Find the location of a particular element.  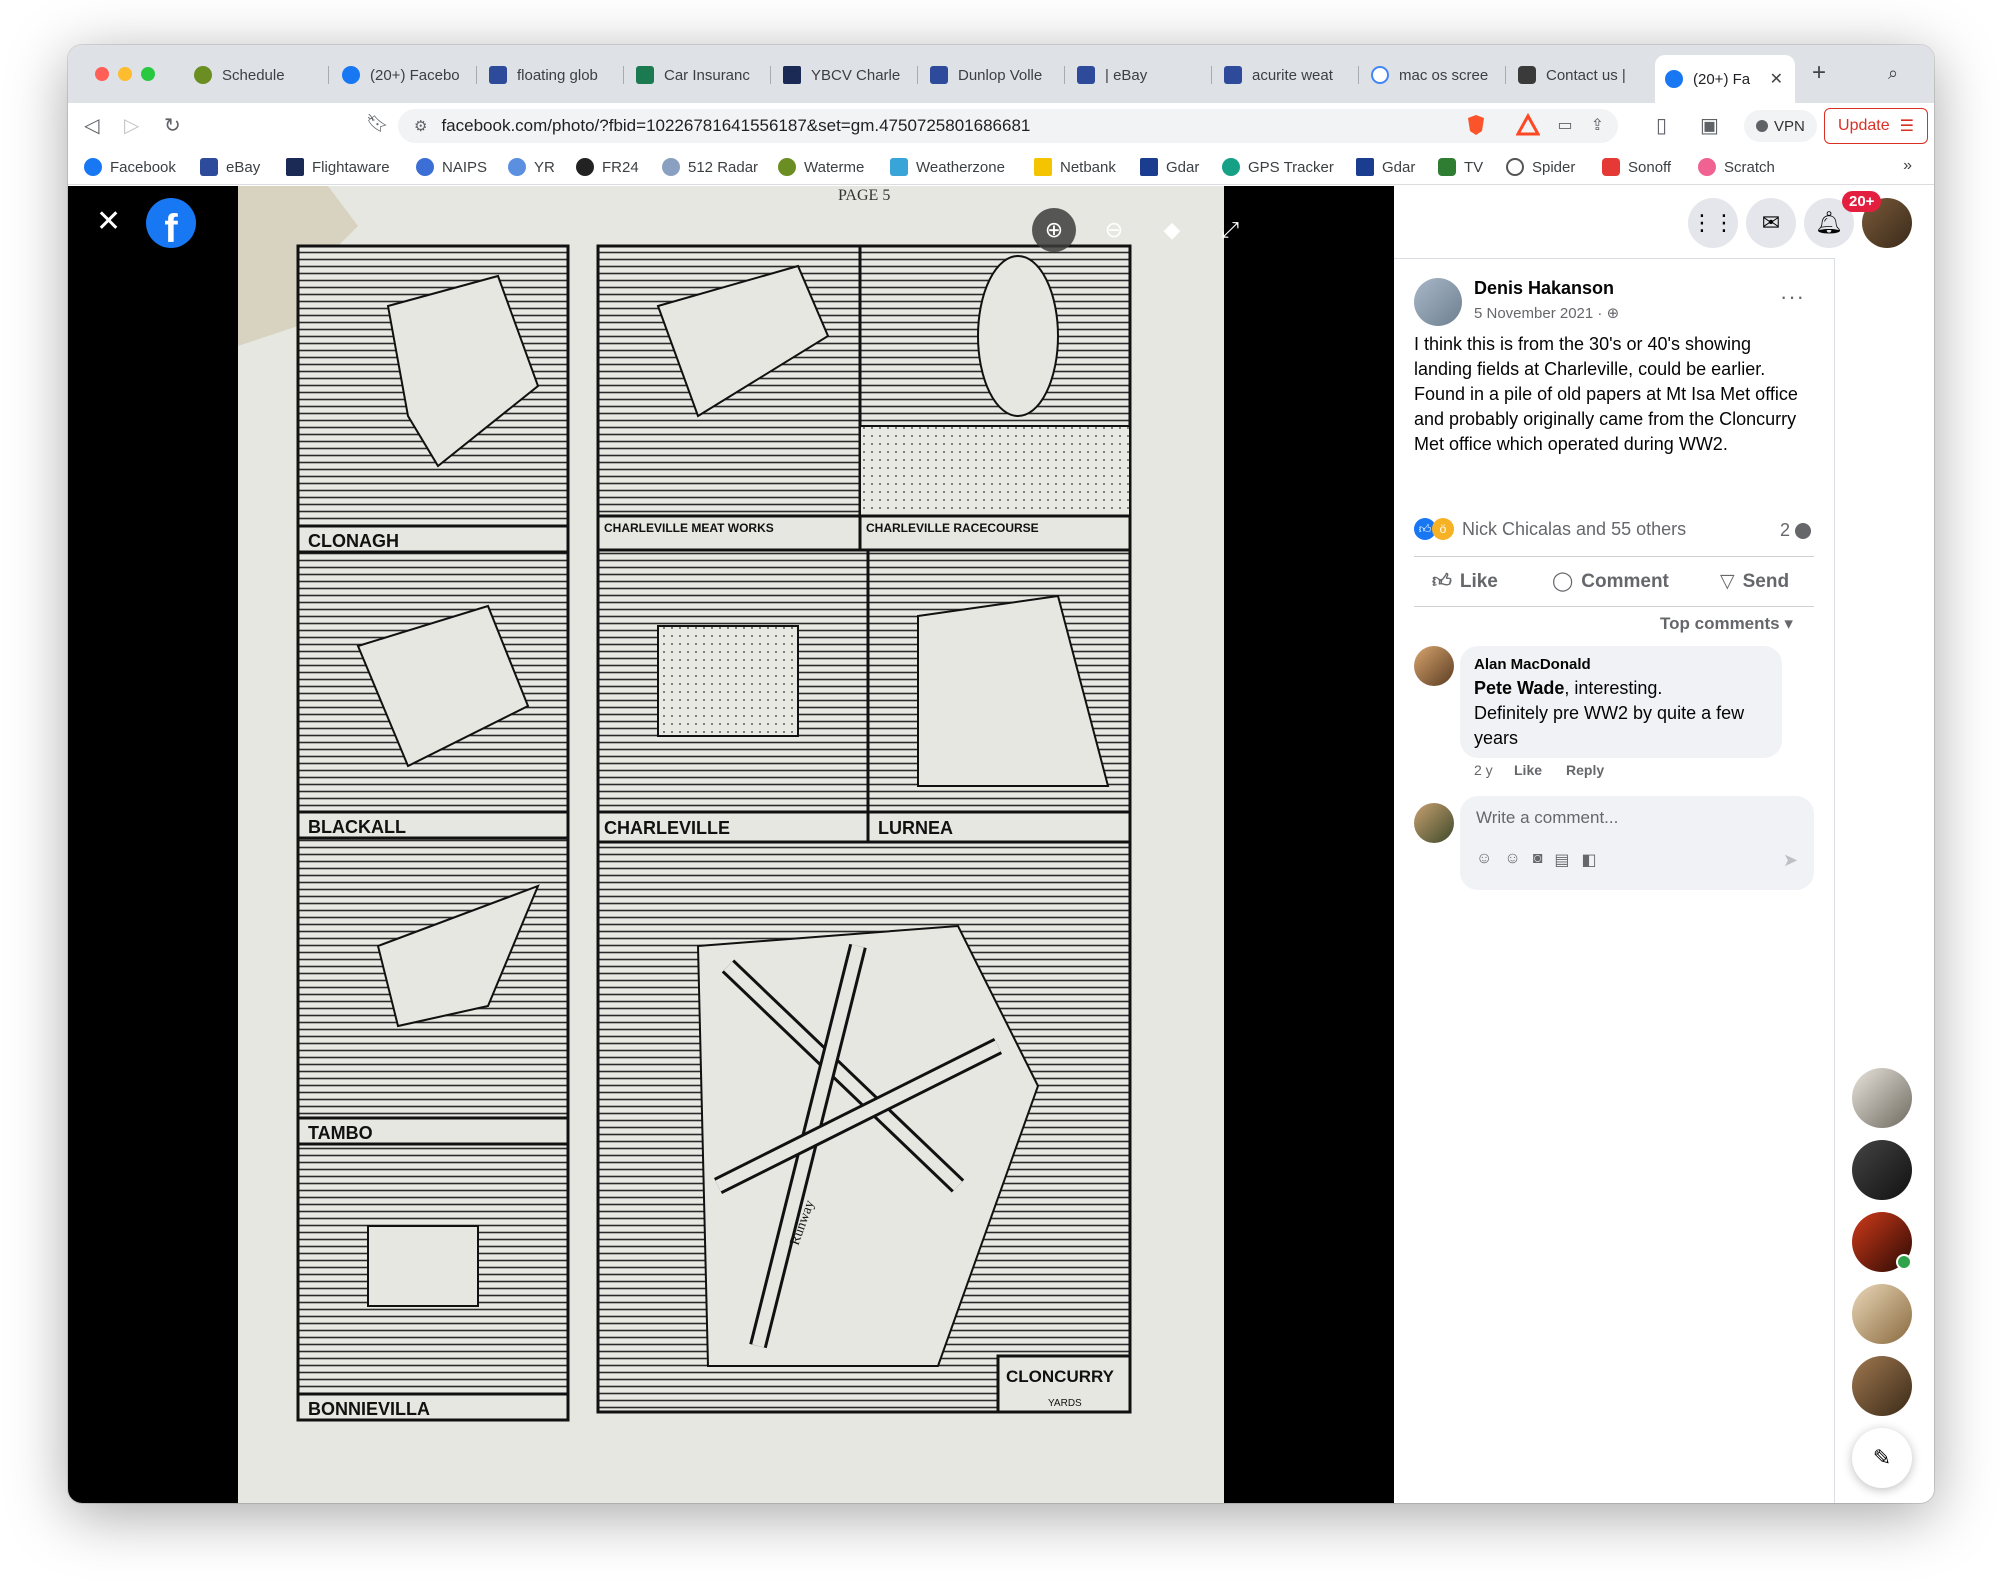

map-title-clonagh: CLONAGH is located at coordinates (353, 541).